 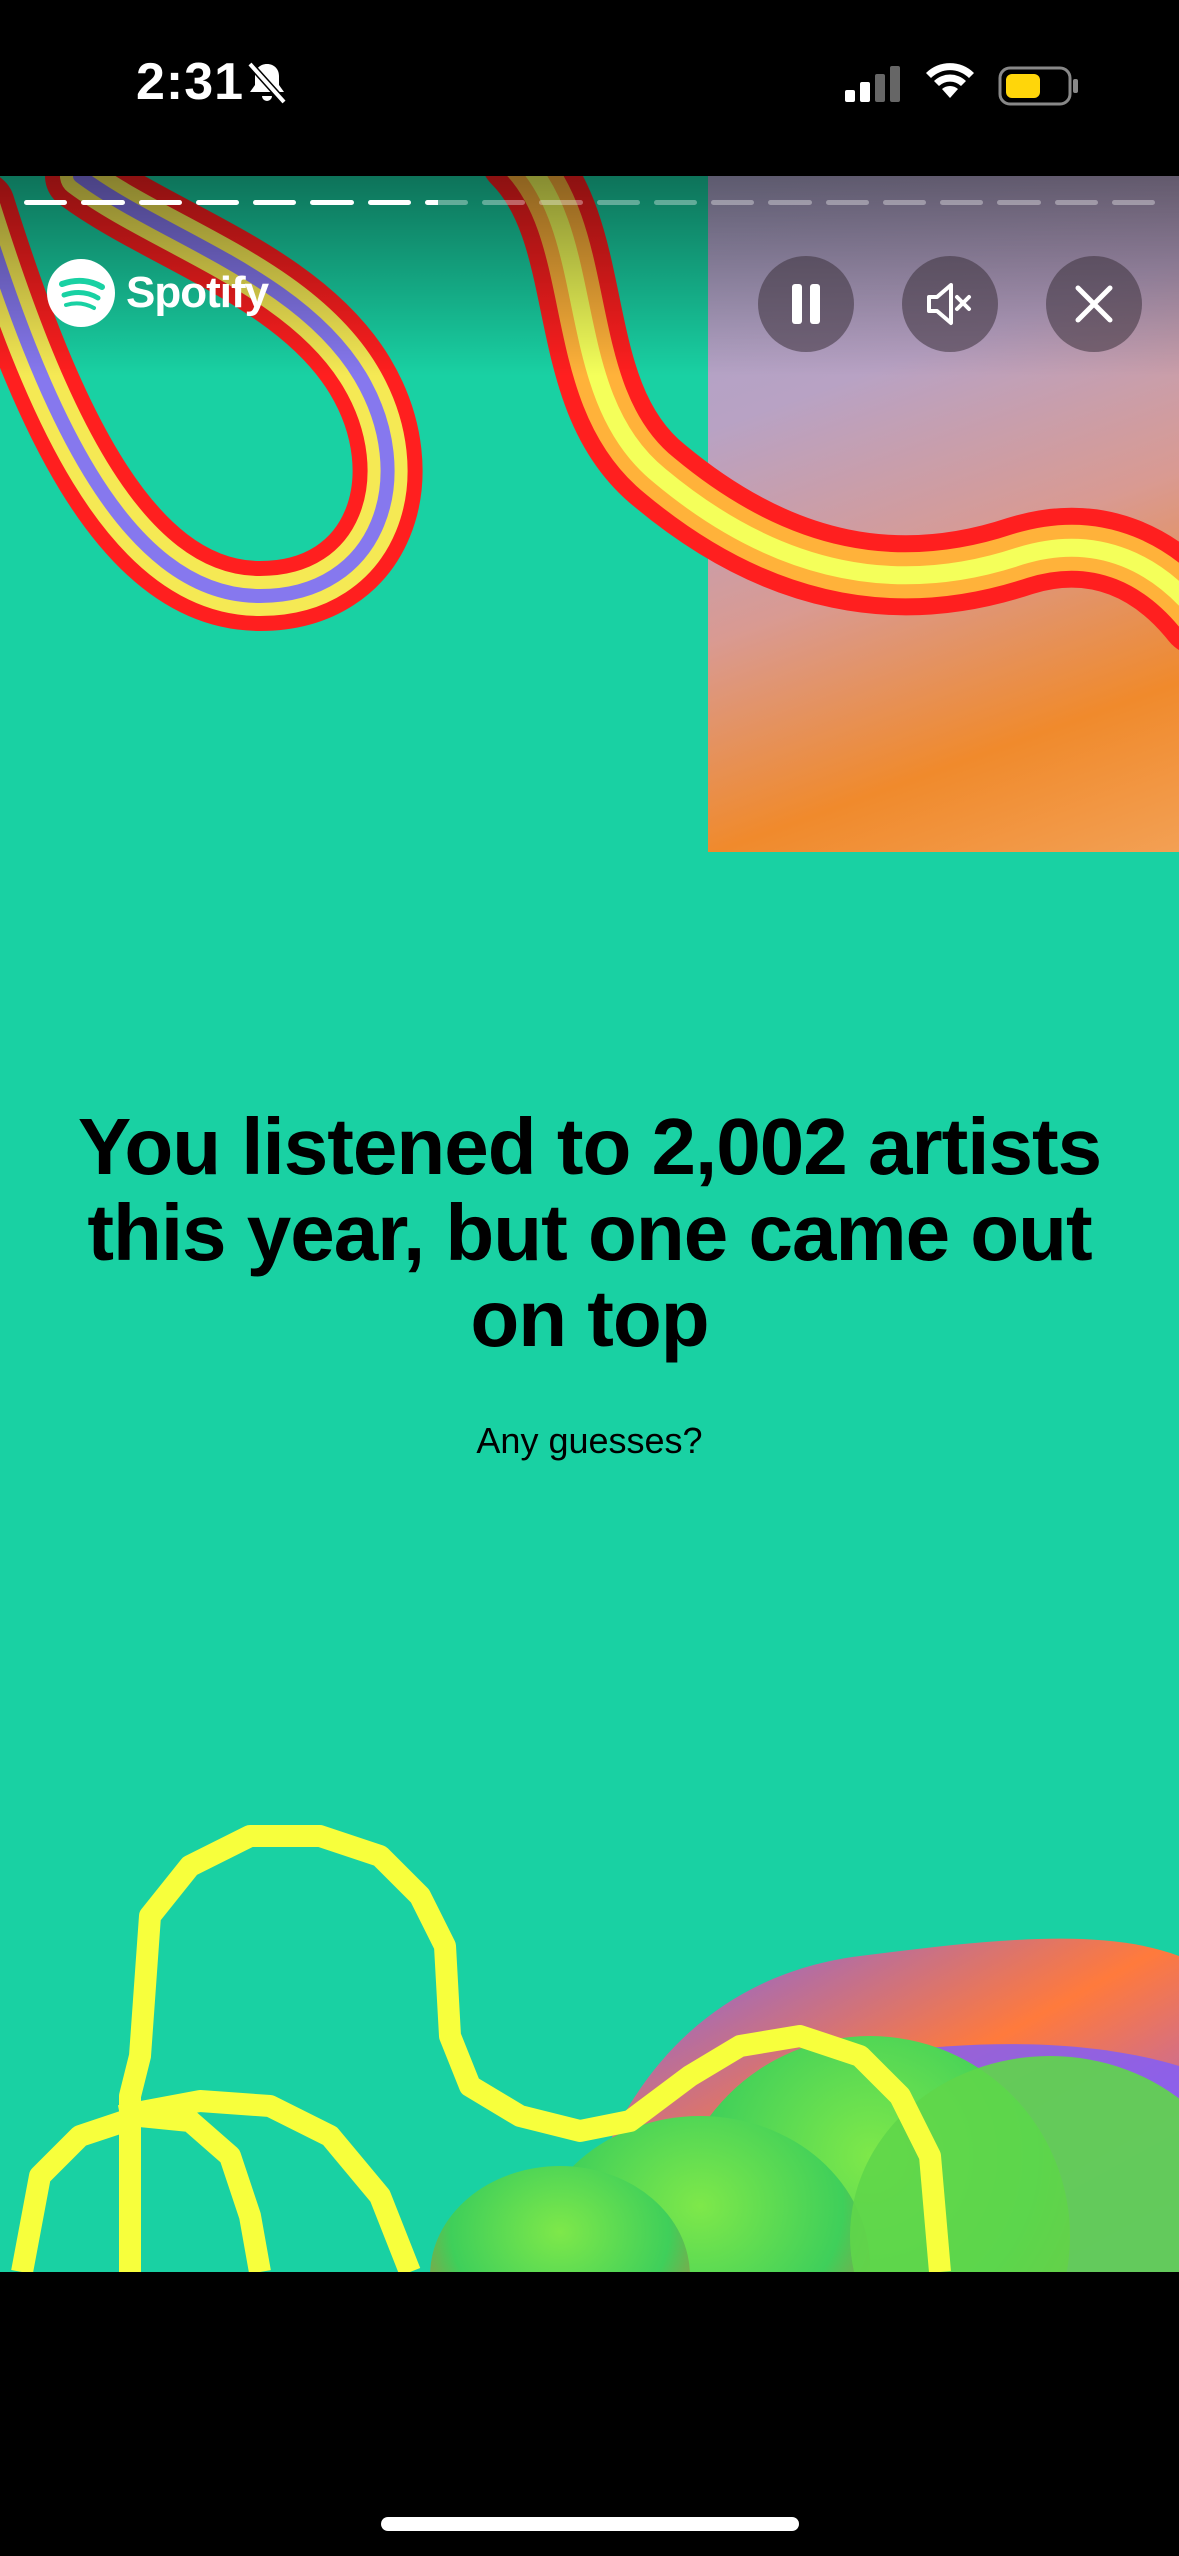 What do you see at coordinates (589, 202) in the screenshot?
I see `story-progress-bar` at bounding box center [589, 202].